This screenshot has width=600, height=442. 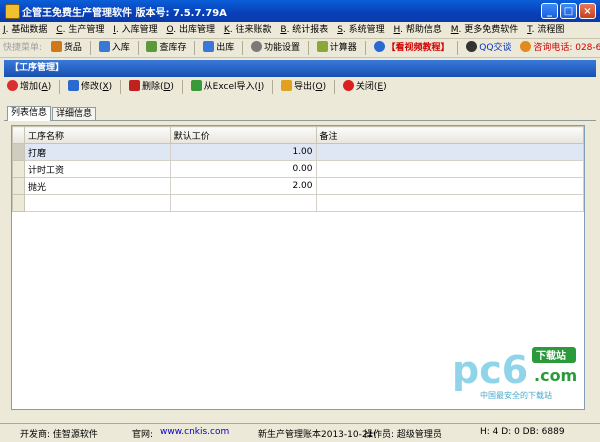 What do you see at coordinates (317, 435) in the screenshot?
I see `account-book-text: 新生产管理账本2013-10-21(` at bounding box center [317, 435].